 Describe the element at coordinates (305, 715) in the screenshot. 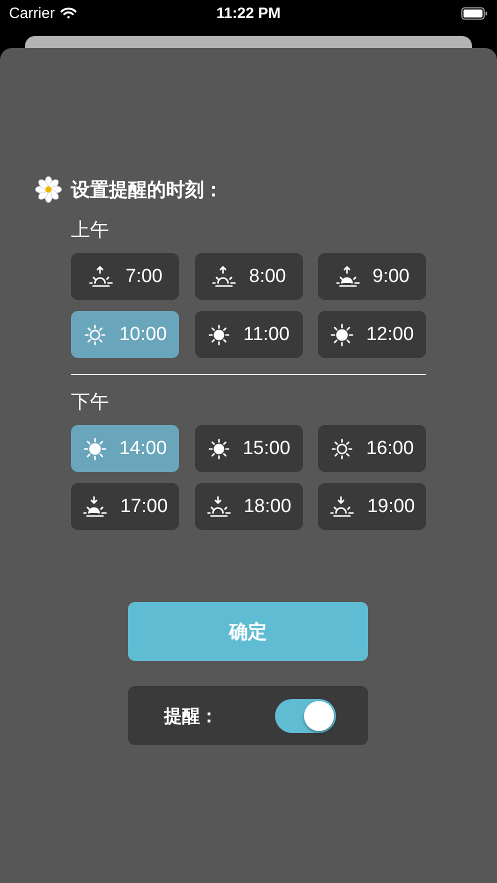

I see `reminder-toggle` at that location.